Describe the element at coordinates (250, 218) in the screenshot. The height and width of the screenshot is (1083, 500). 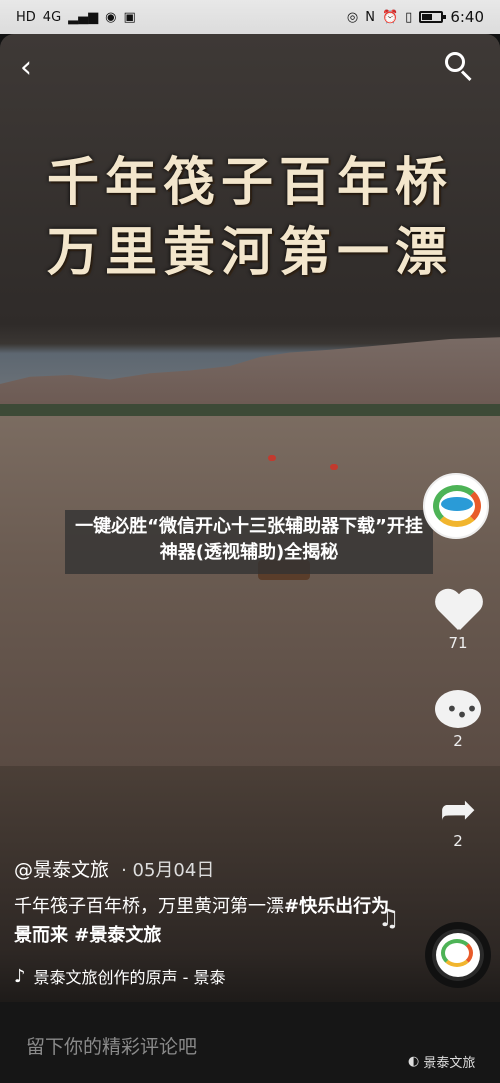
I see `video-title: 千年筏子百年桥 万里黄河第一漂` at that location.